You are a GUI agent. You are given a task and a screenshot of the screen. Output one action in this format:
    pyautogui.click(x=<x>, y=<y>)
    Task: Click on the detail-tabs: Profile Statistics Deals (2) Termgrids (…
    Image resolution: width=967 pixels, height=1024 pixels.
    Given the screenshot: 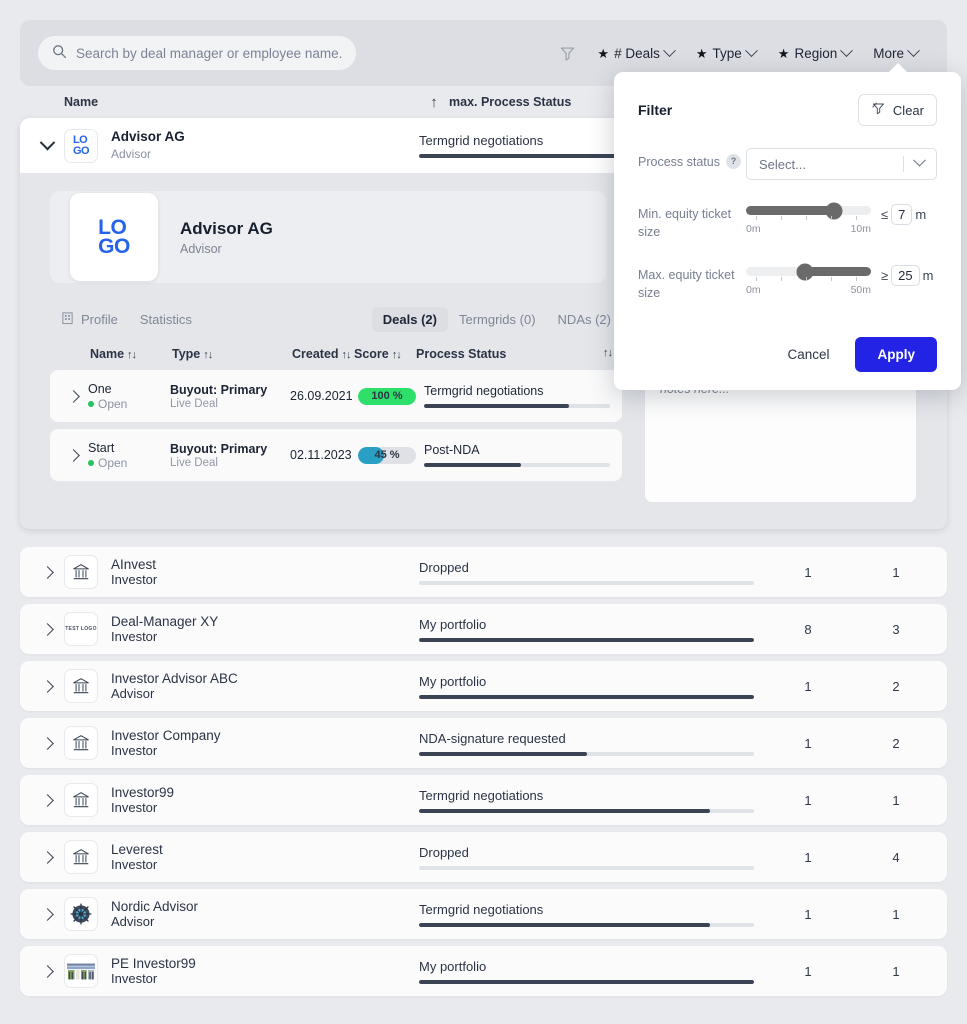 What is the action you would take?
    pyautogui.click(x=336, y=319)
    